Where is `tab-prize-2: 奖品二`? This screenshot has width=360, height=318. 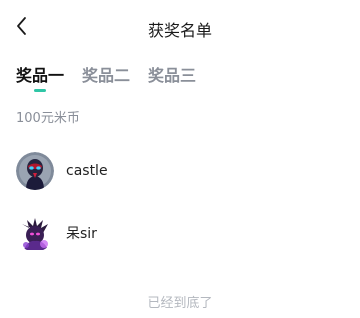 tab-prize-2: 奖品二 is located at coordinates (106, 77).